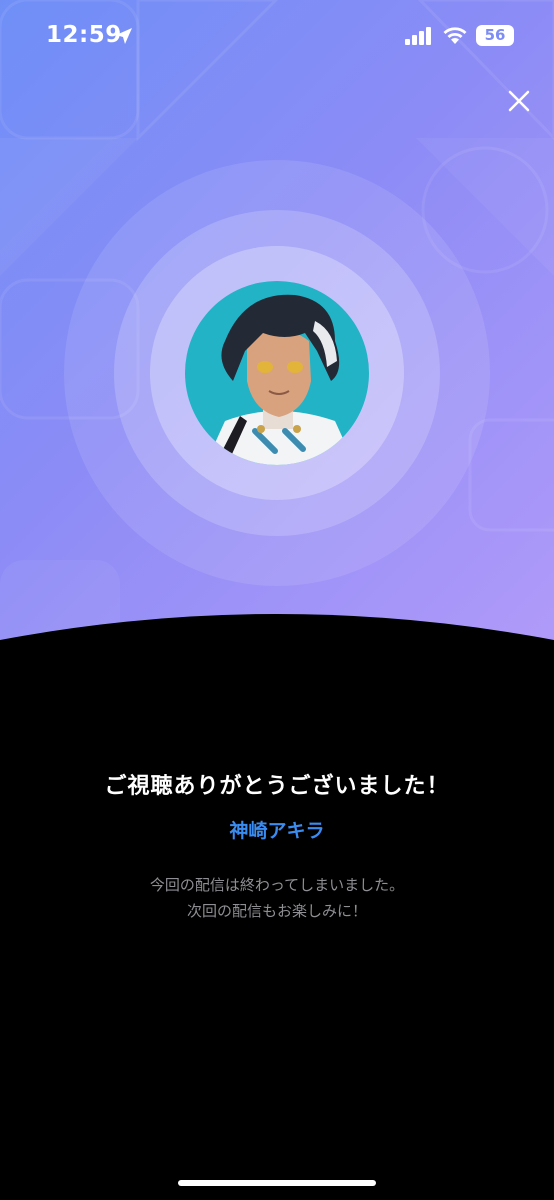 The height and width of the screenshot is (1200, 554). Describe the element at coordinates (277, 667) in the screenshot. I see `bottom-sheet-curve` at that location.